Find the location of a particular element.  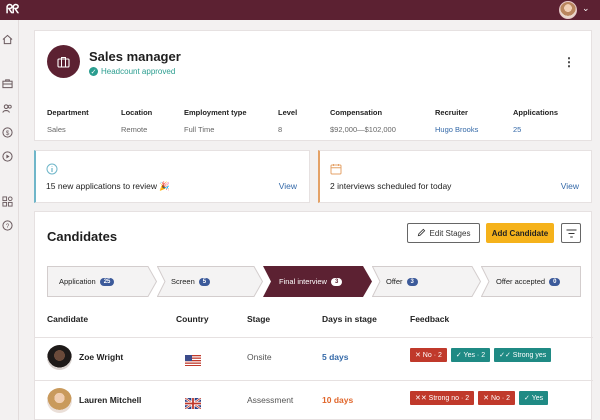

job-field-level: Level 8 is located at coordinates (287, 121).